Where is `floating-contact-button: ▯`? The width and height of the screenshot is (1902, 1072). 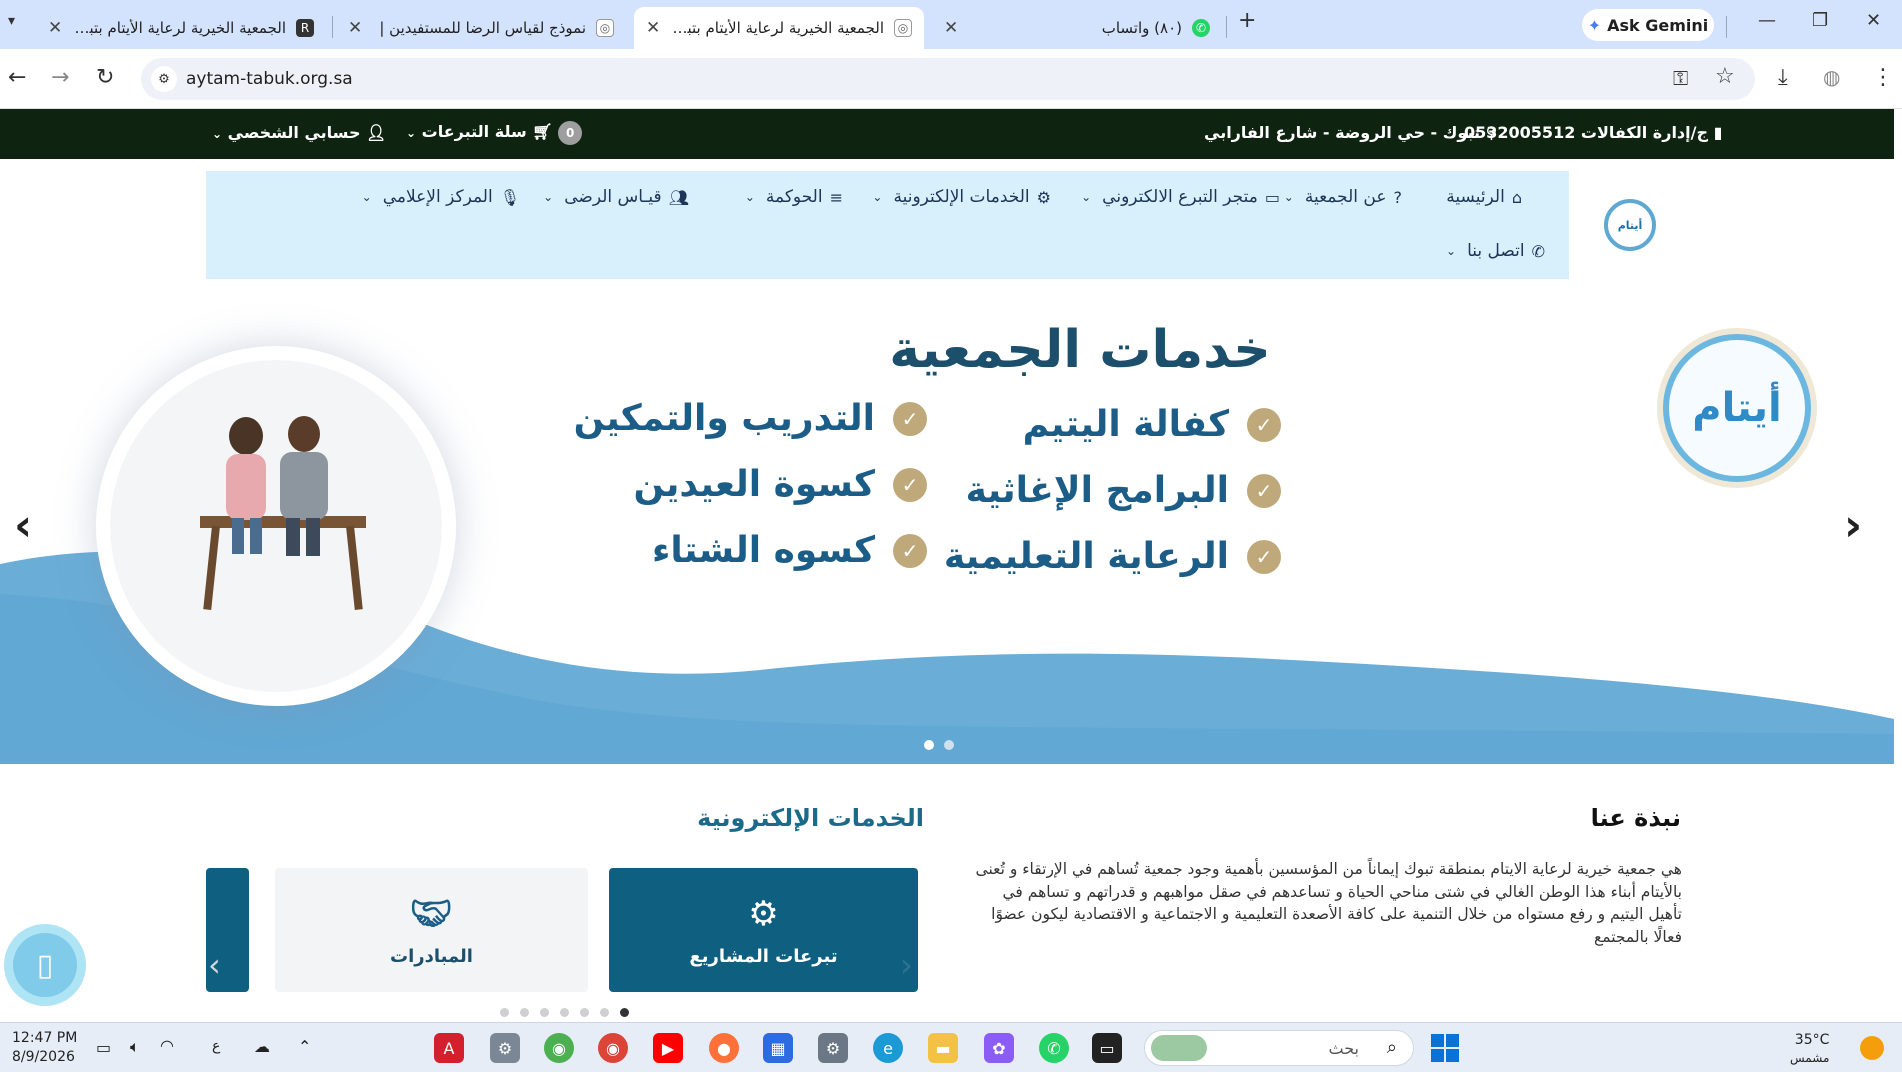 floating-contact-button: ▯ is located at coordinates (45, 965).